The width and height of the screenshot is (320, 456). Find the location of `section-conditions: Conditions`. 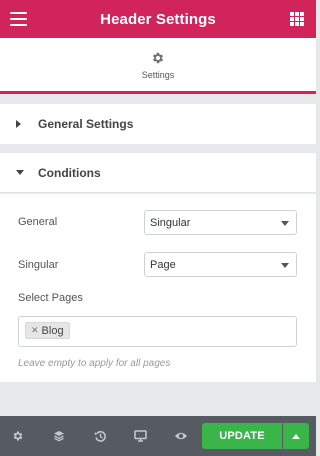

section-conditions: Conditions is located at coordinates (158, 173).